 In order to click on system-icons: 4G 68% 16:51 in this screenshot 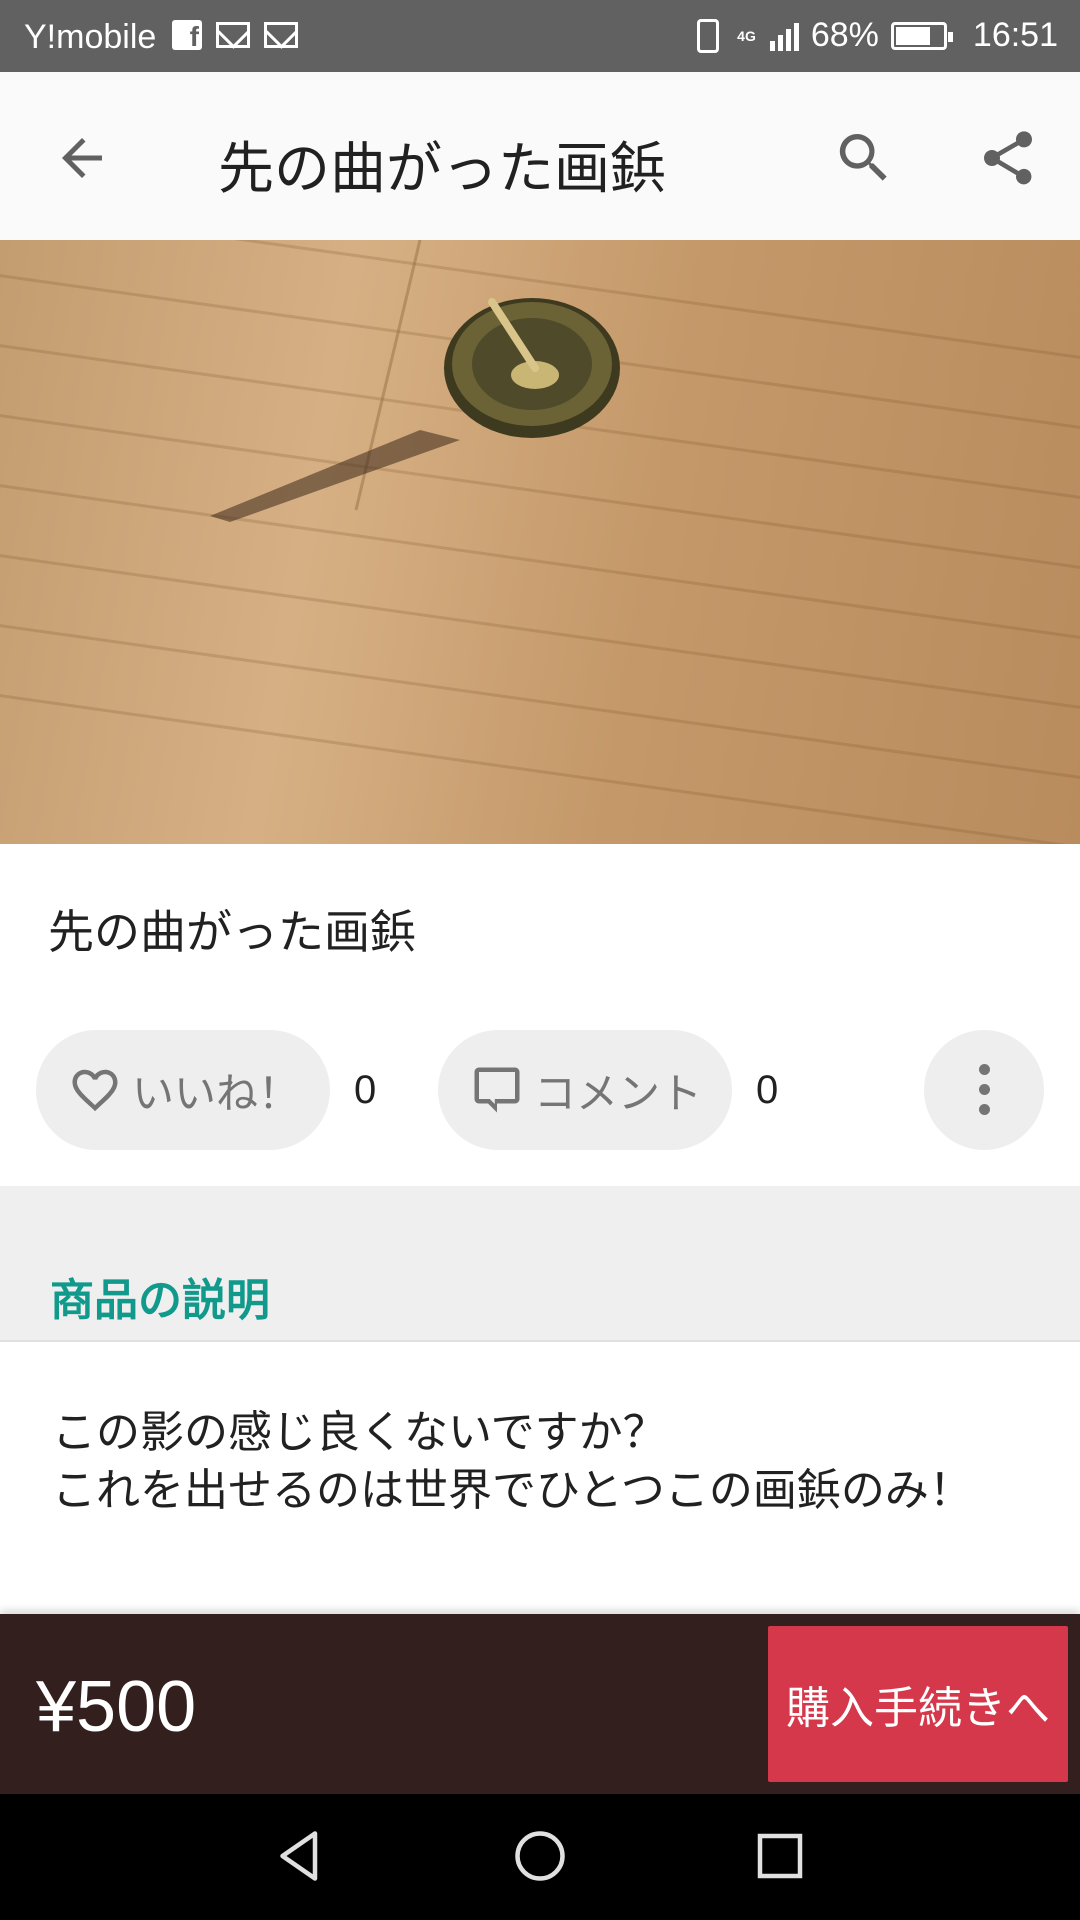, I will do `click(874, 35)`.